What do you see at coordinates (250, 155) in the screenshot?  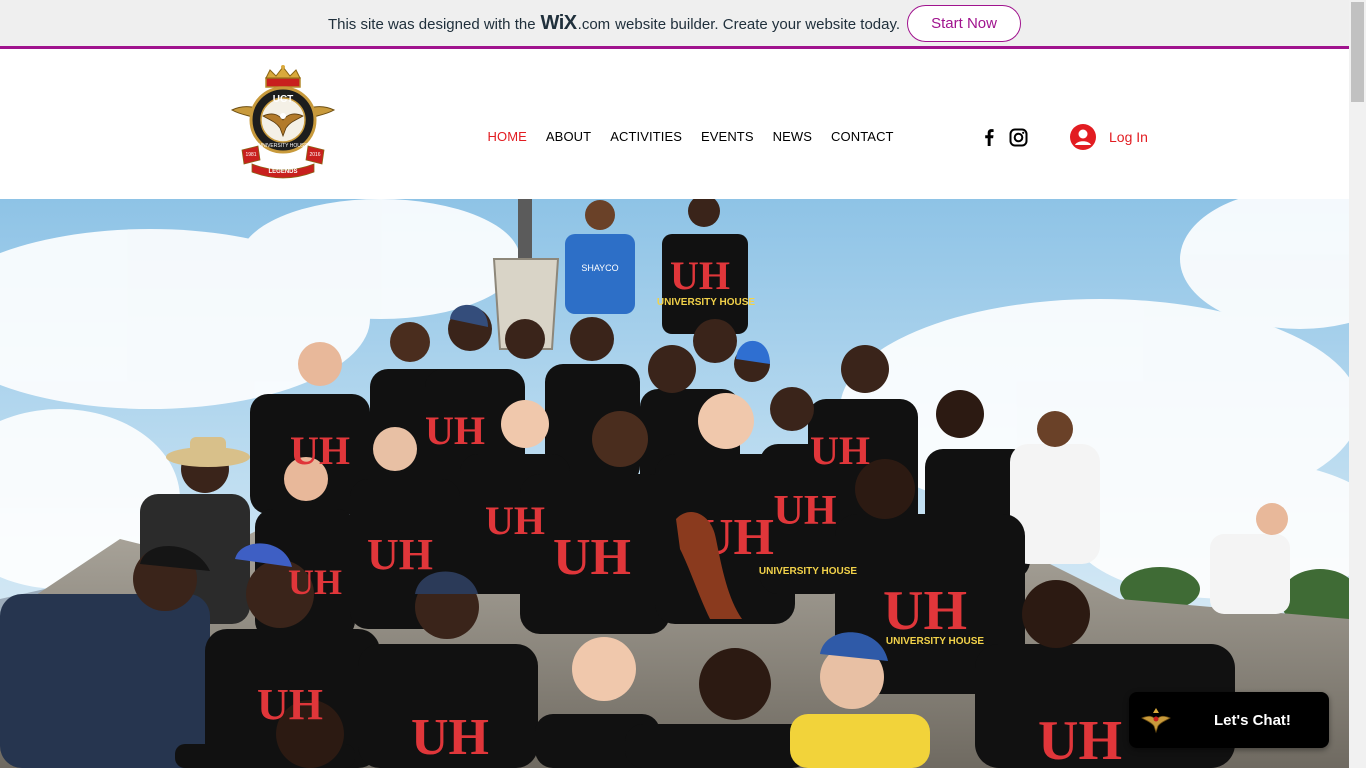 I see `logo-year-left: 1981` at bounding box center [250, 155].